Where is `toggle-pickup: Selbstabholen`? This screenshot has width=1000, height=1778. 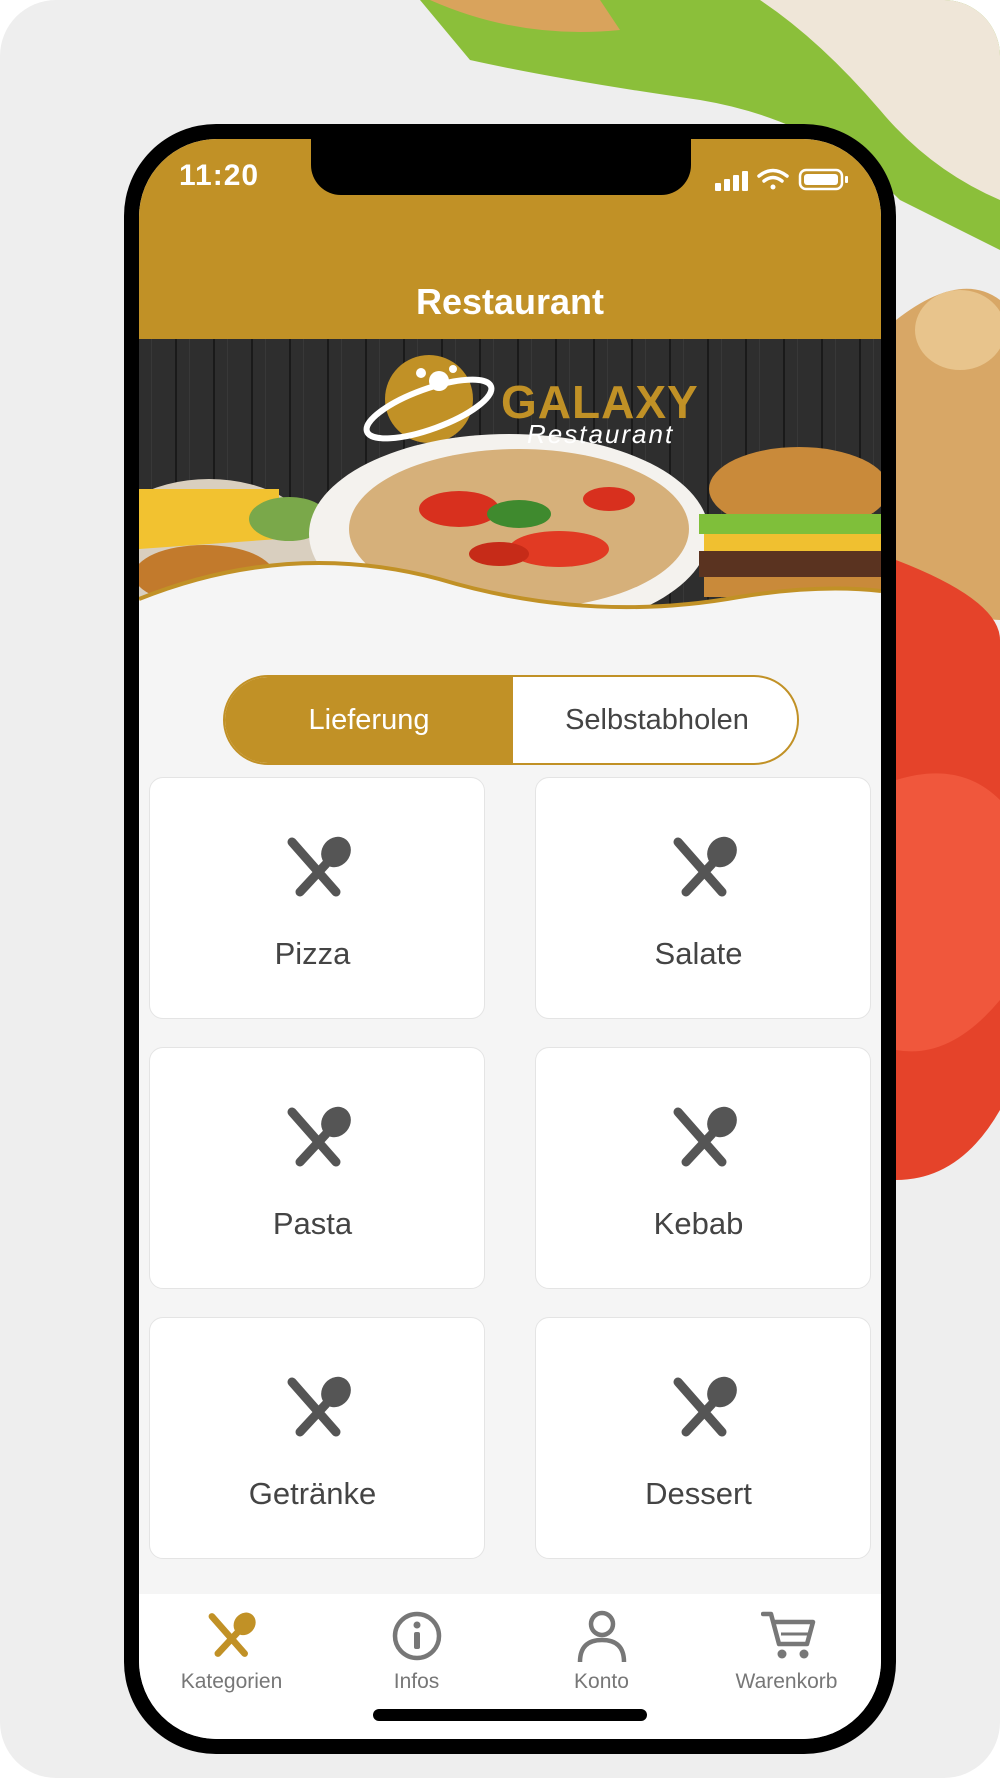 toggle-pickup: Selbstabholen is located at coordinates (655, 720).